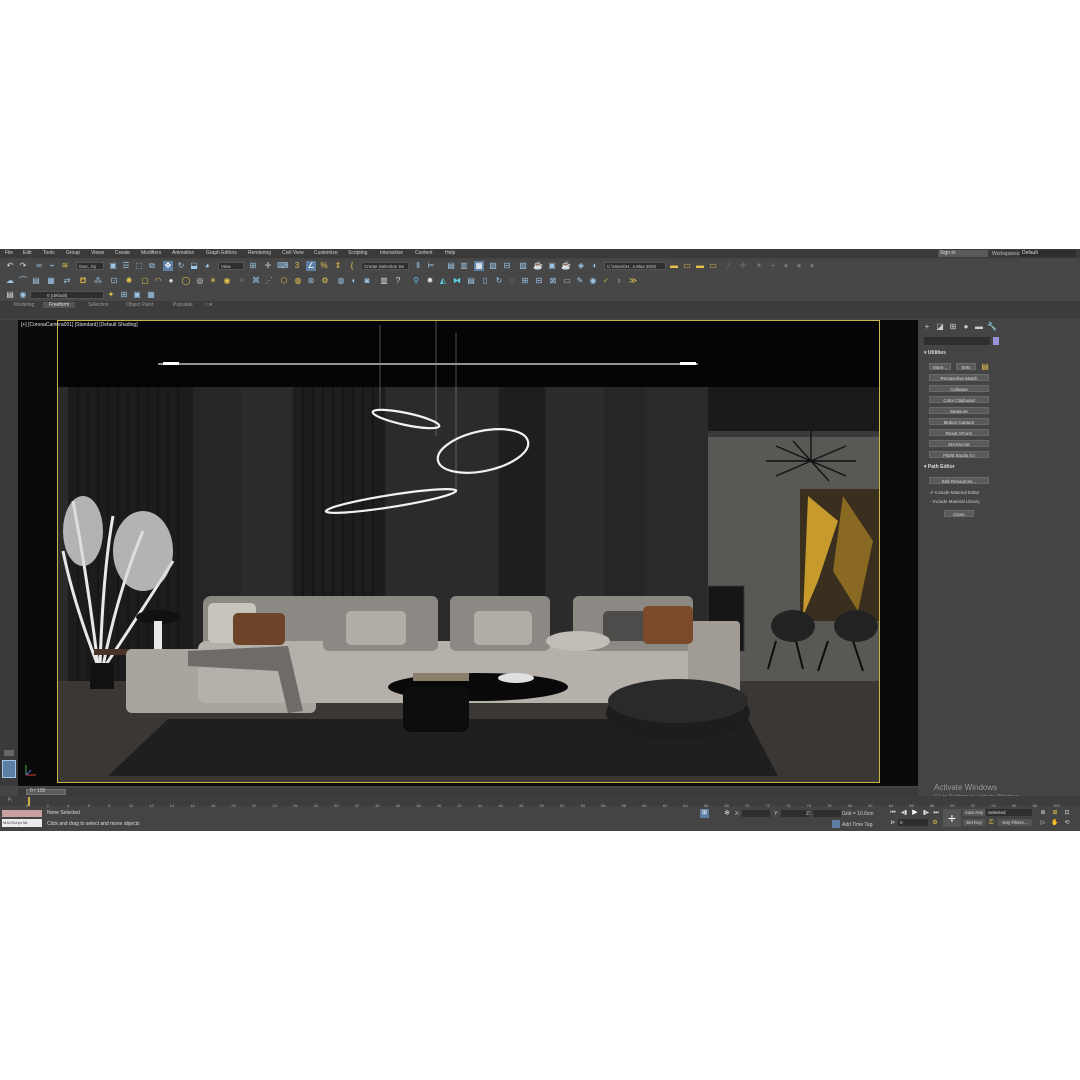 Image resolution: width=1080 pixels, height=1080 pixels. Describe the element at coordinates (959, 399) in the screenshot. I see `color-clipboard-button: Color Clipboard` at that location.